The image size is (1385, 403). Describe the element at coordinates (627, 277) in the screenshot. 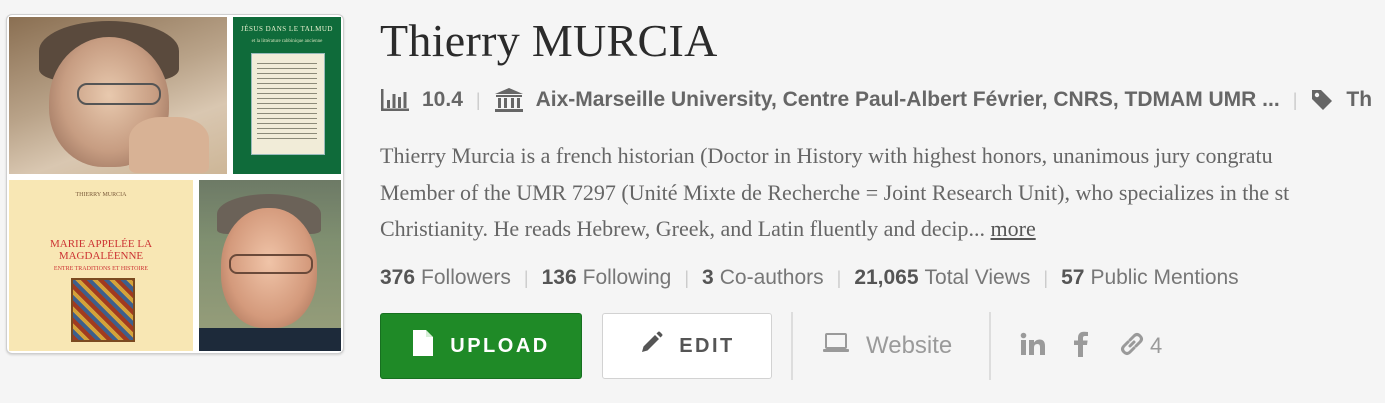

I see `following-label: Following` at that location.